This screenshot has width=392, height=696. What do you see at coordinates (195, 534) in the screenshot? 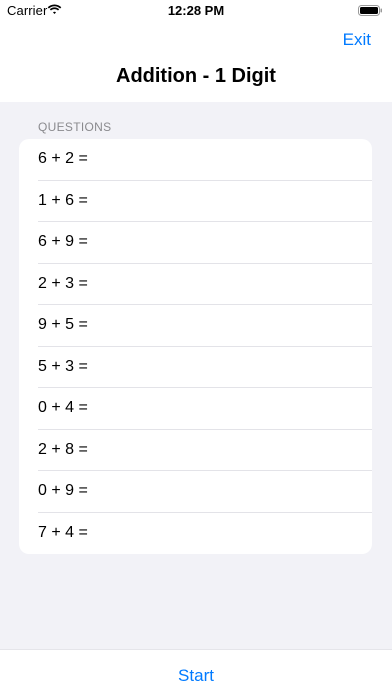
I see `question-row: 7 + 4 =` at bounding box center [195, 534].